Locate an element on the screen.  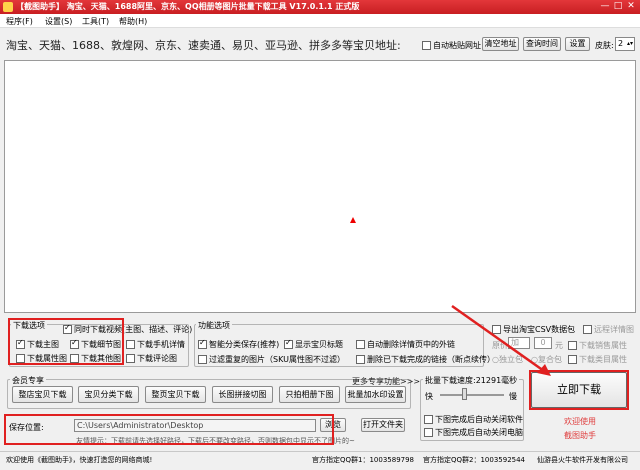
status-company: 仙游县火牛软件开发有限公司 is located at coordinates (582, 460).